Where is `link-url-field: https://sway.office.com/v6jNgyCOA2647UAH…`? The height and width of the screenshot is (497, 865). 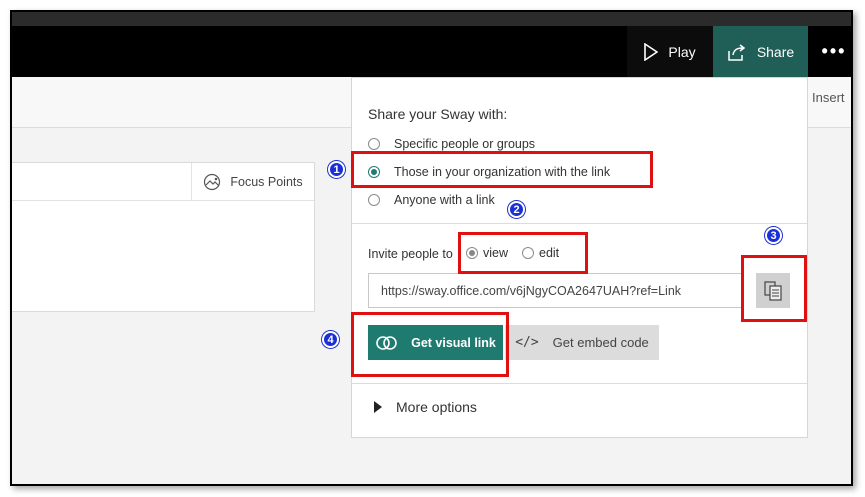 link-url-field: https://sway.office.com/v6jNgyCOA2647UAH… is located at coordinates (555, 290).